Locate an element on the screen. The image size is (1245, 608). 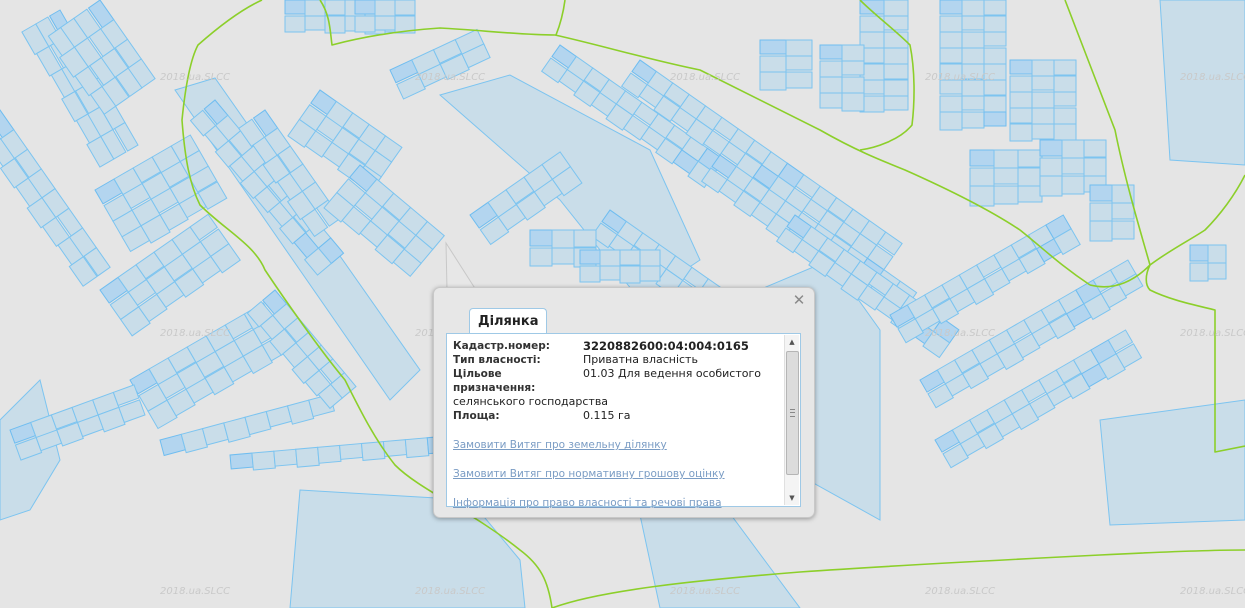
tab-parcel: Ділянка is located at coordinates (508, 321).